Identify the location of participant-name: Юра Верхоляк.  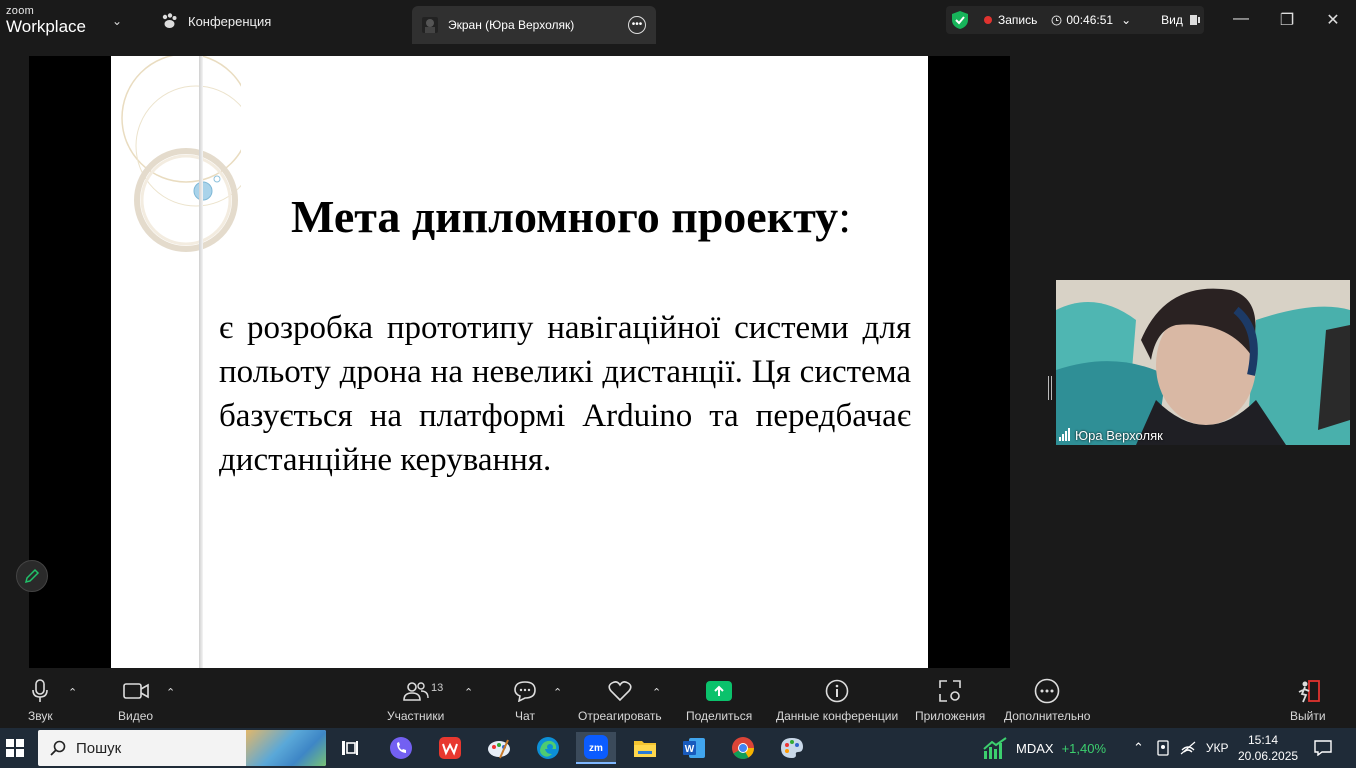
(1119, 435).